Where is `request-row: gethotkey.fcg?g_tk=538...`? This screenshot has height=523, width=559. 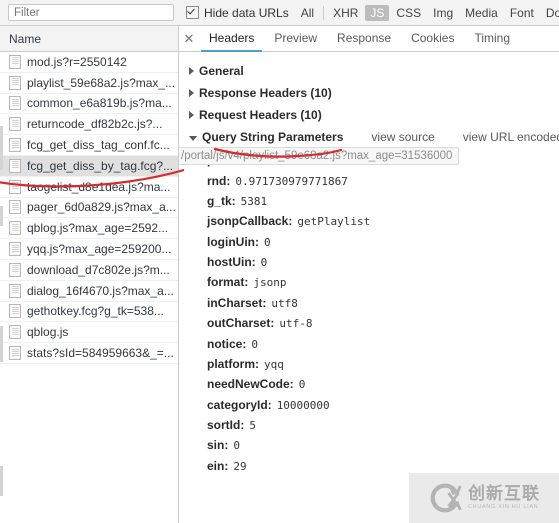
request-row: gethotkey.fcg?g_tk=538... is located at coordinates (89, 312).